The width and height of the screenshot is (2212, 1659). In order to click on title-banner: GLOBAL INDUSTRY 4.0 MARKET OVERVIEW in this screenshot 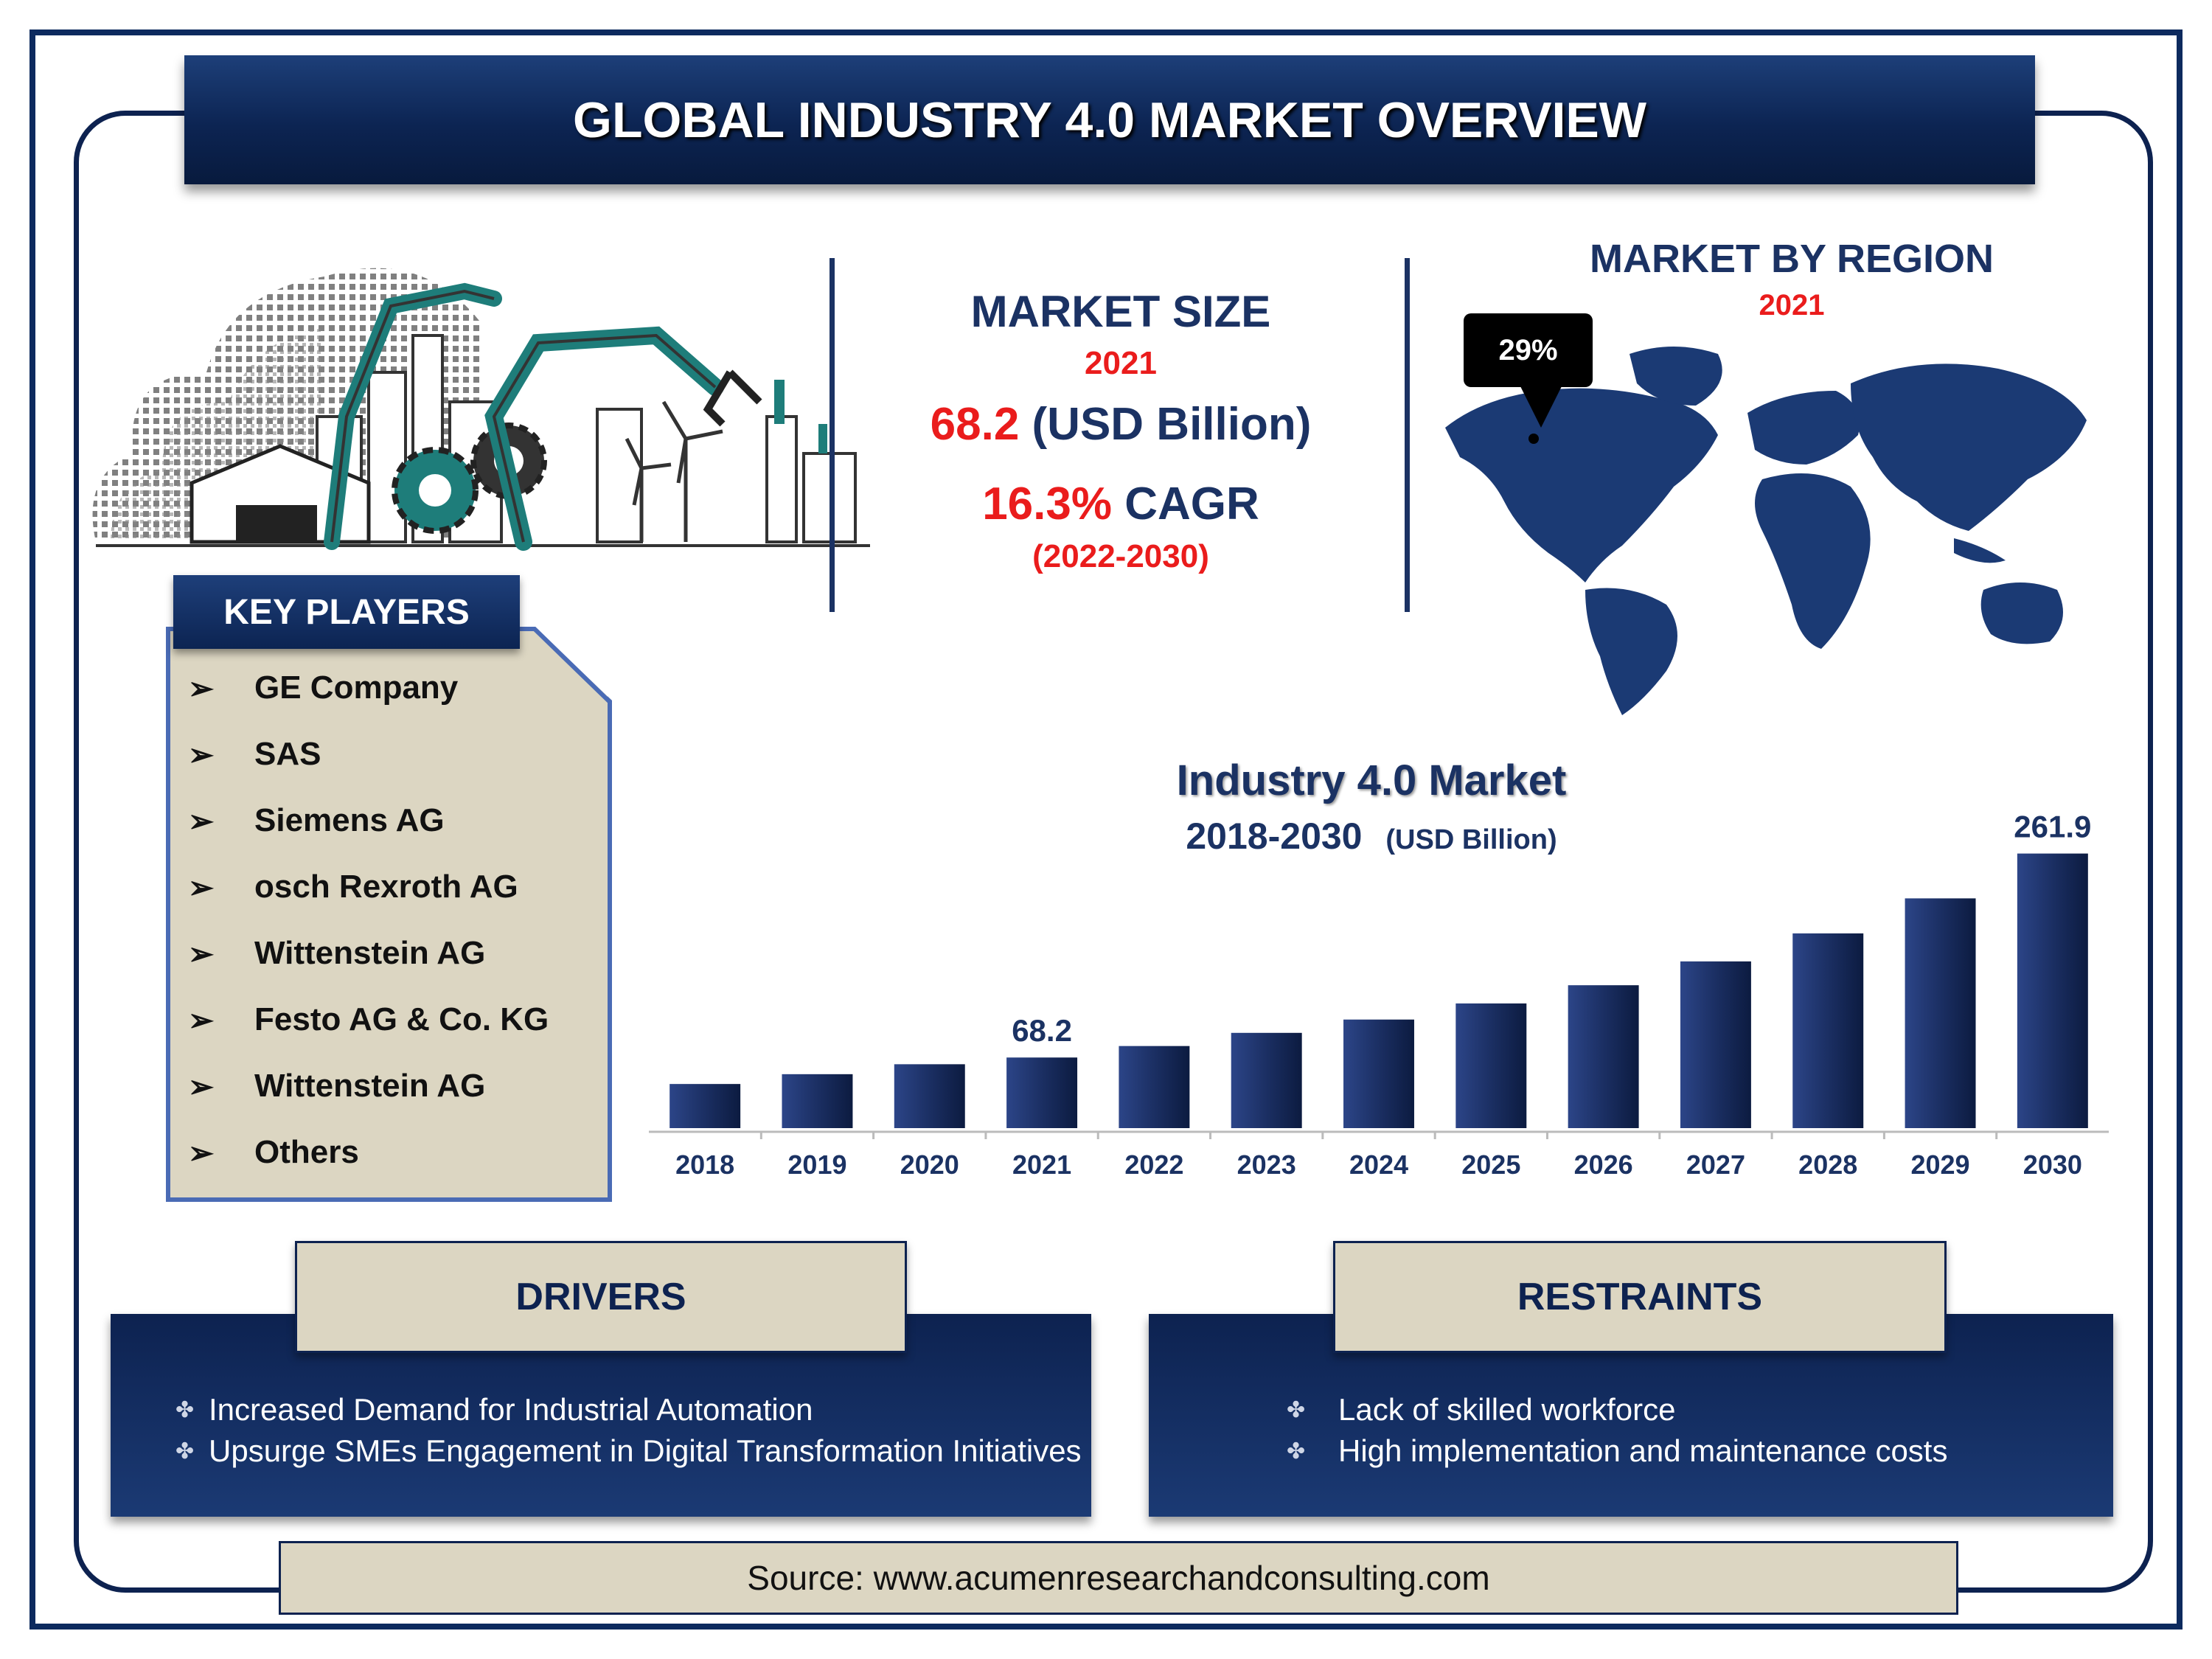, I will do `click(1109, 119)`.